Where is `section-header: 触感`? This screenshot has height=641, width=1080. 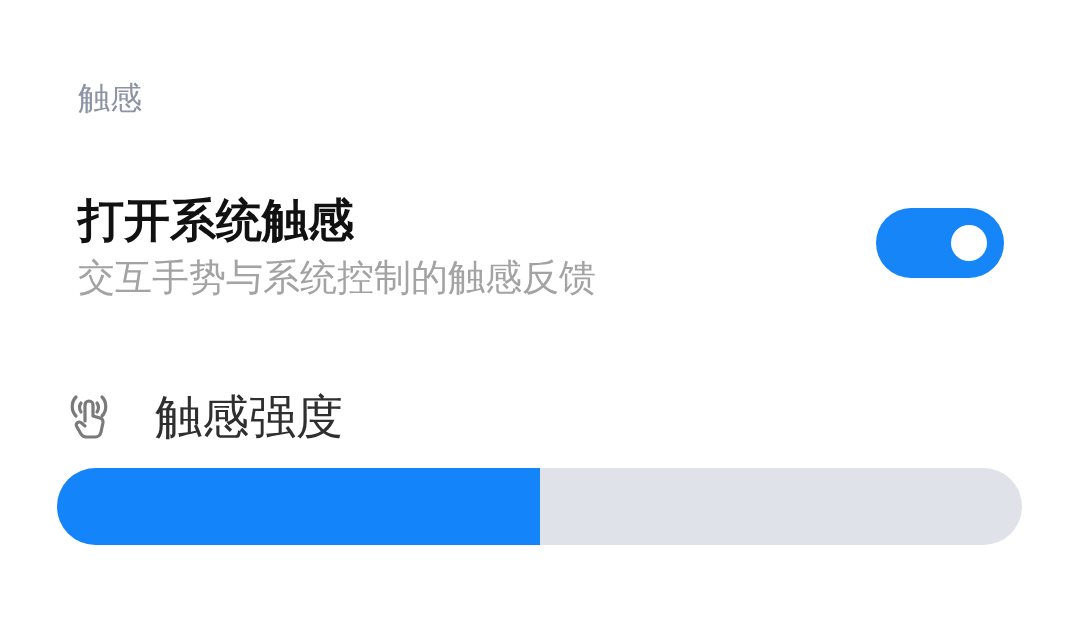 section-header: 触感 is located at coordinates (110, 98).